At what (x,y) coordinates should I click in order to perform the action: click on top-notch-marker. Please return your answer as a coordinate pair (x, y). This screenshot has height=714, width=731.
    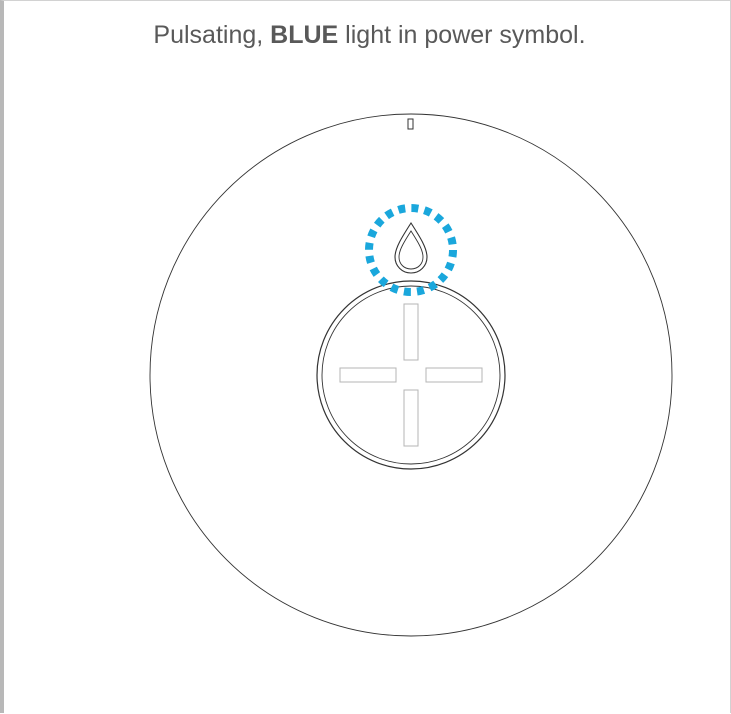
    Looking at the image, I should click on (410, 124).